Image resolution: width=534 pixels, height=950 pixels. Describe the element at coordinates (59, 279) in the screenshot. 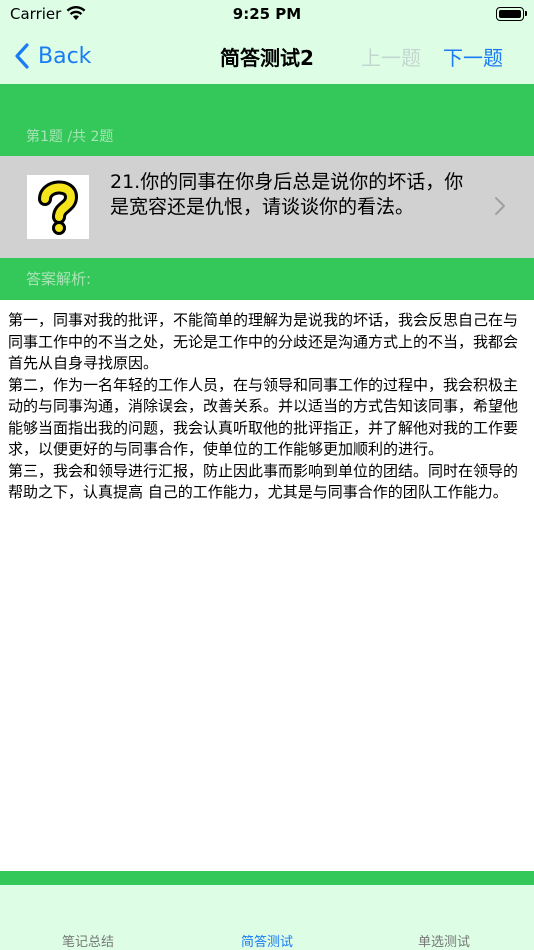

I see `answer-label: 答案解析:` at that location.